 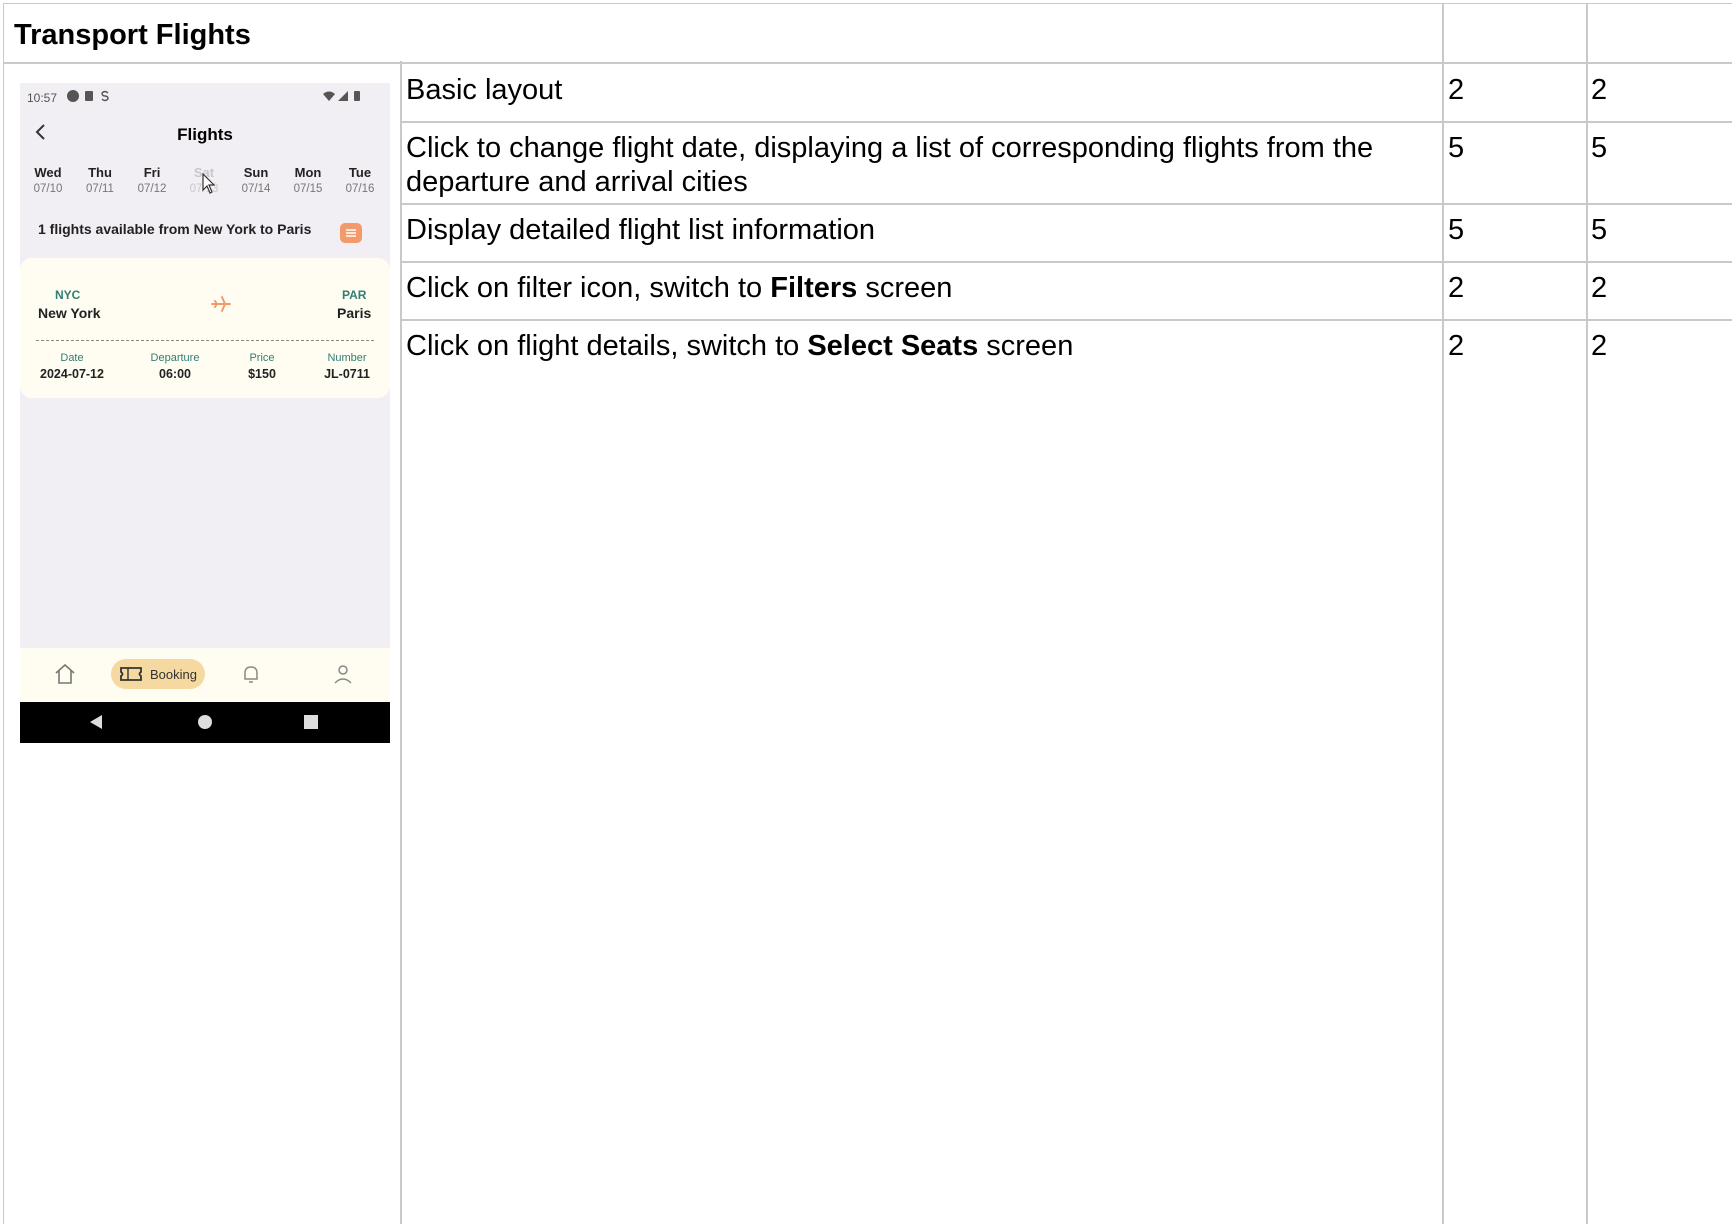 What do you see at coordinates (354, 295) in the screenshot?
I see `to-code: PAR` at bounding box center [354, 295].